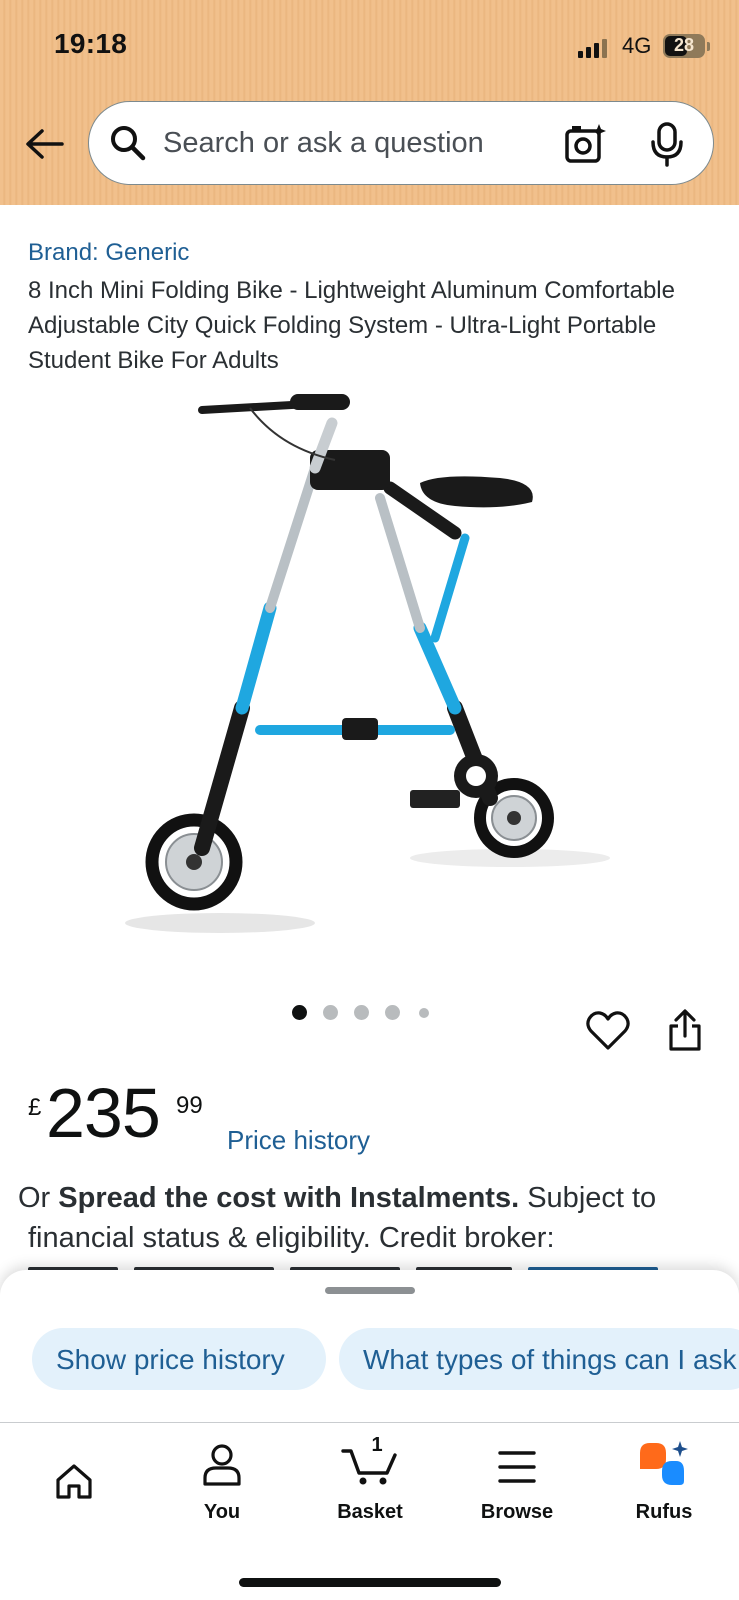  Describe the element at coordinates (664, 1463) in the screenshot. I see `rufus-icon` at that location.